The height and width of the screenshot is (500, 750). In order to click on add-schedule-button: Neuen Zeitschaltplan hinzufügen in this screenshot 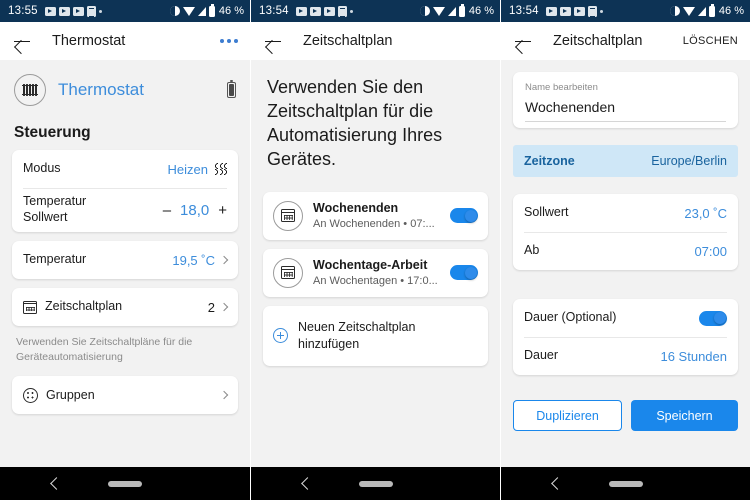, I will do `click(375, 336)`.